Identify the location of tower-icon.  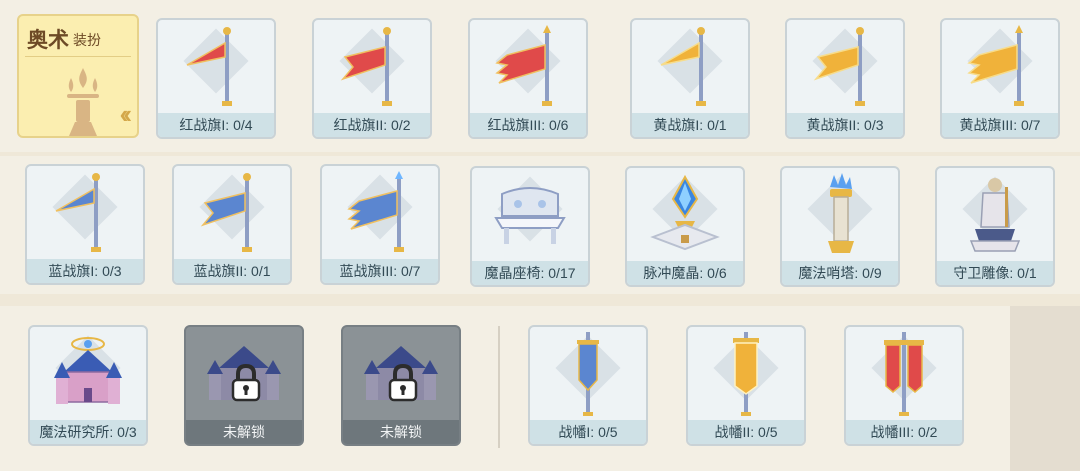
(841, 213).